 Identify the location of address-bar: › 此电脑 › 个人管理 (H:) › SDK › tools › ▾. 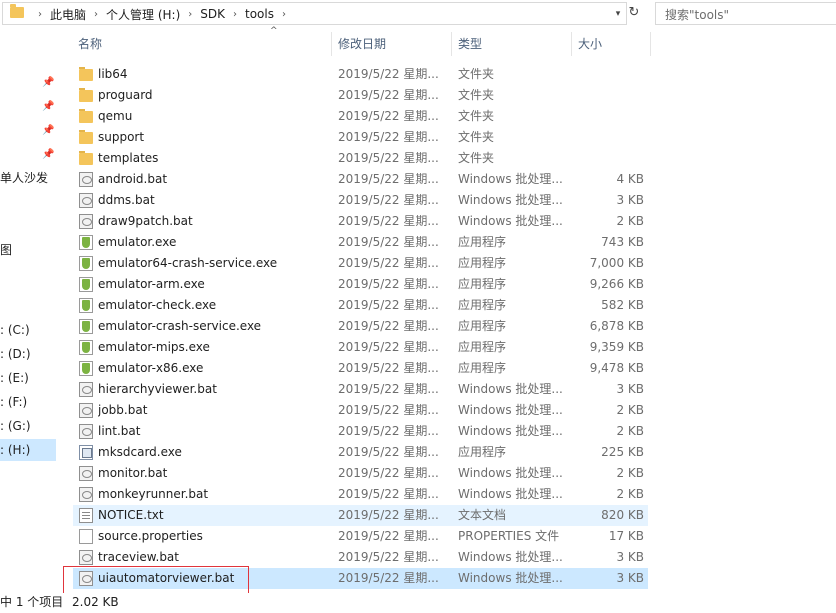
(314, 13).